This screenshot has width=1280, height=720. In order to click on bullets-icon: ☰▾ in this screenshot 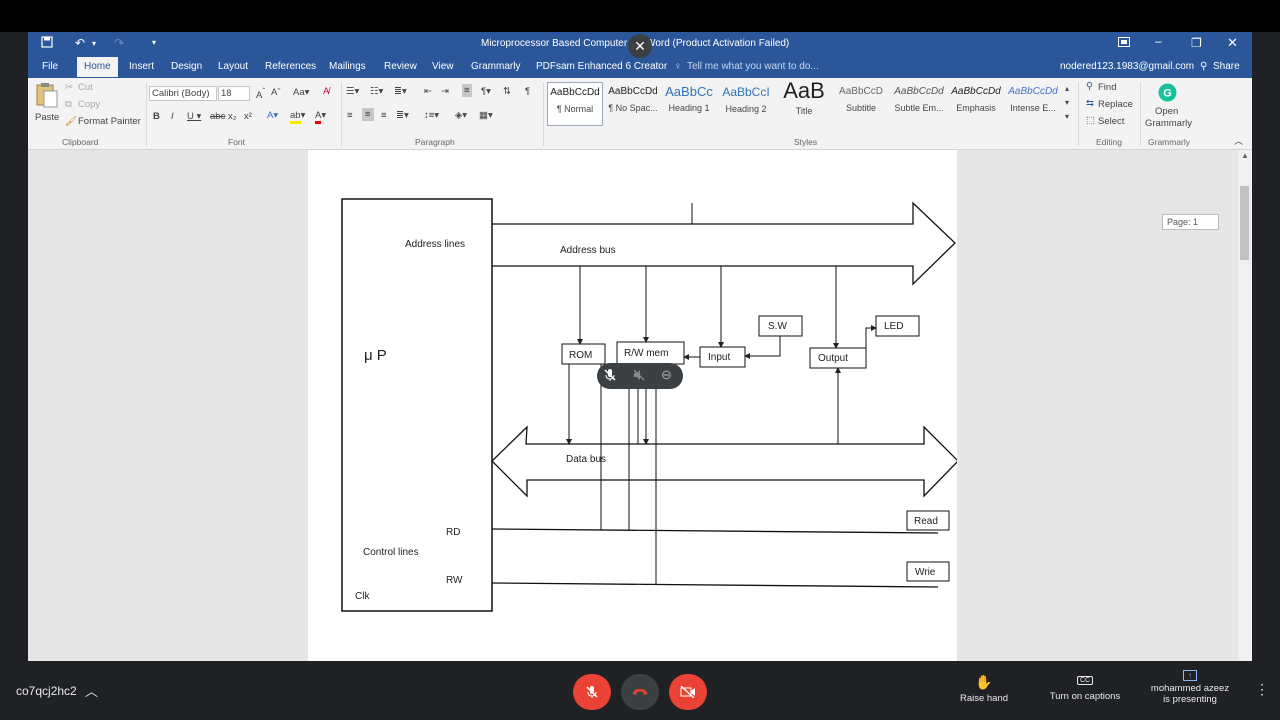, I will do `click(352, 91)`.